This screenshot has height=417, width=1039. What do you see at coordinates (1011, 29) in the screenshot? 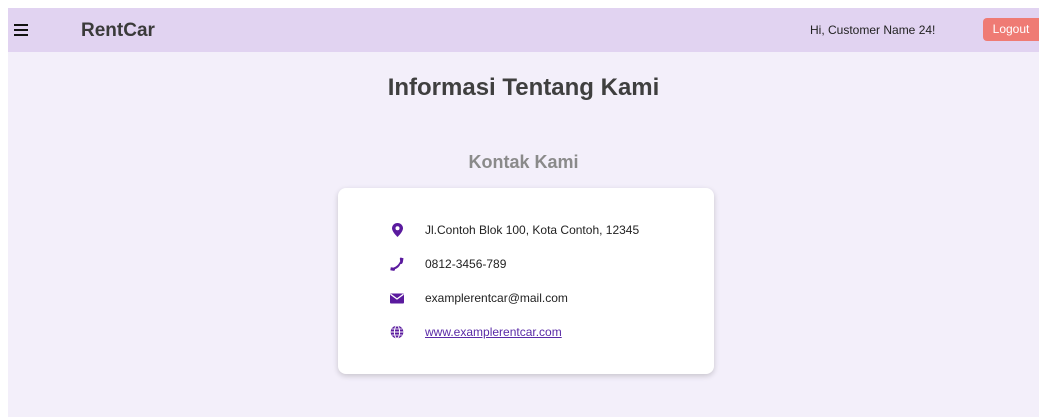
I see `logout-button: Logout` at bounding box center [1011, 29].